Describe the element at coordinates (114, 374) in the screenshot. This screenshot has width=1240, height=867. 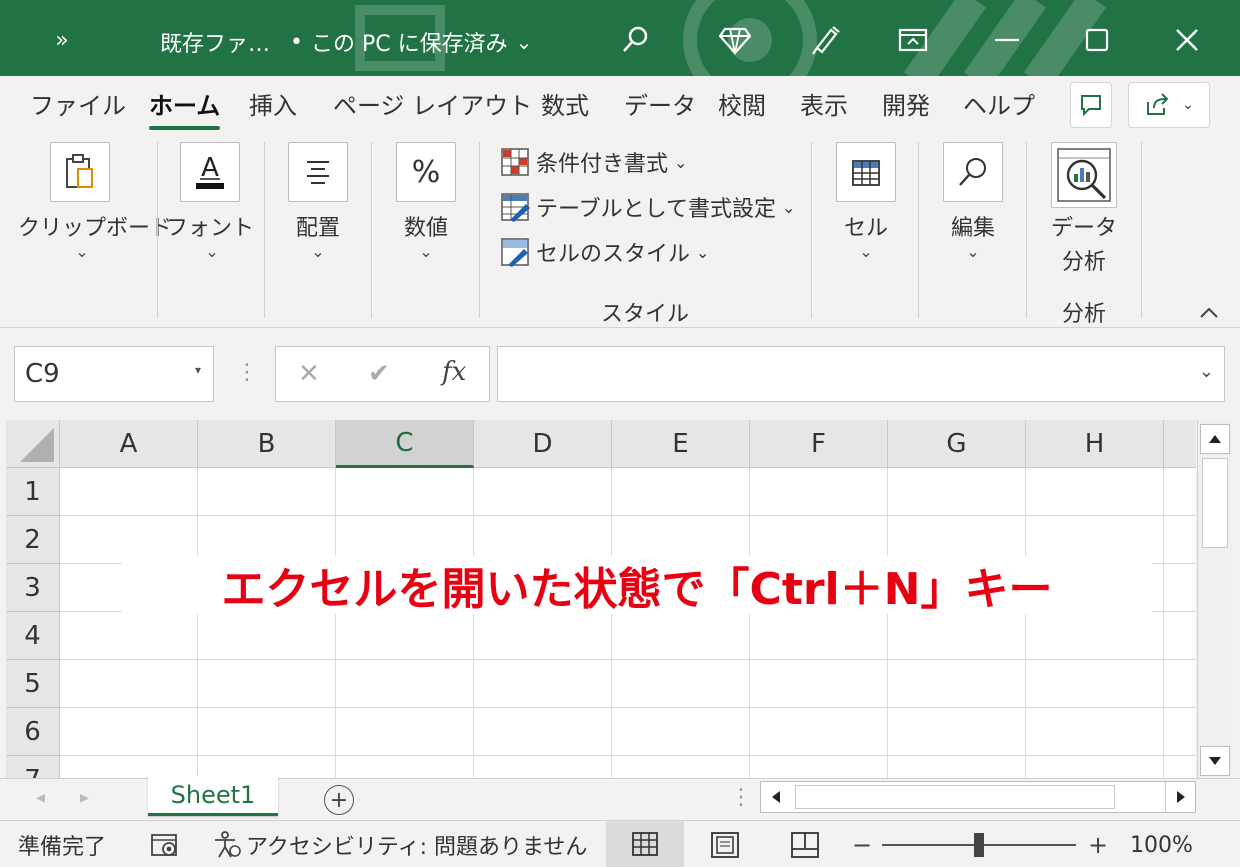
I see `name-box: C9 ▾` at that location.